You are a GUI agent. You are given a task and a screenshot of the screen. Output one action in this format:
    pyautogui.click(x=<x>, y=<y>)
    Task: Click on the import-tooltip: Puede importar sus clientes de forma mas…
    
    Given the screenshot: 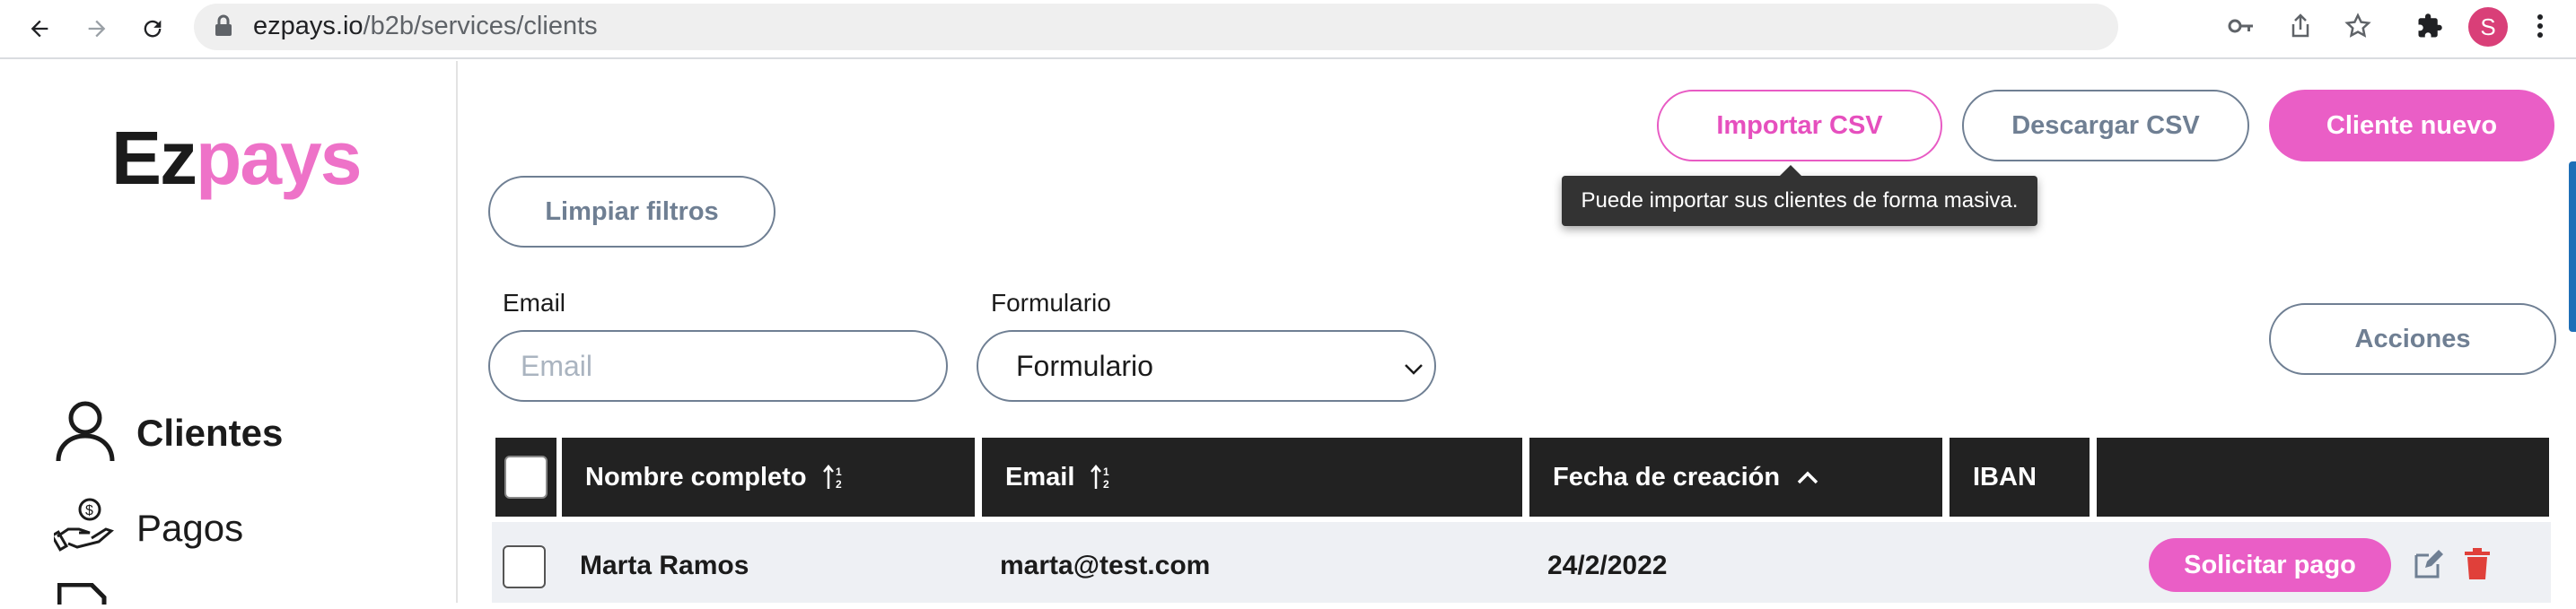 What is the action you would take?
    pyautogui.click(x=1799, y=196)
    